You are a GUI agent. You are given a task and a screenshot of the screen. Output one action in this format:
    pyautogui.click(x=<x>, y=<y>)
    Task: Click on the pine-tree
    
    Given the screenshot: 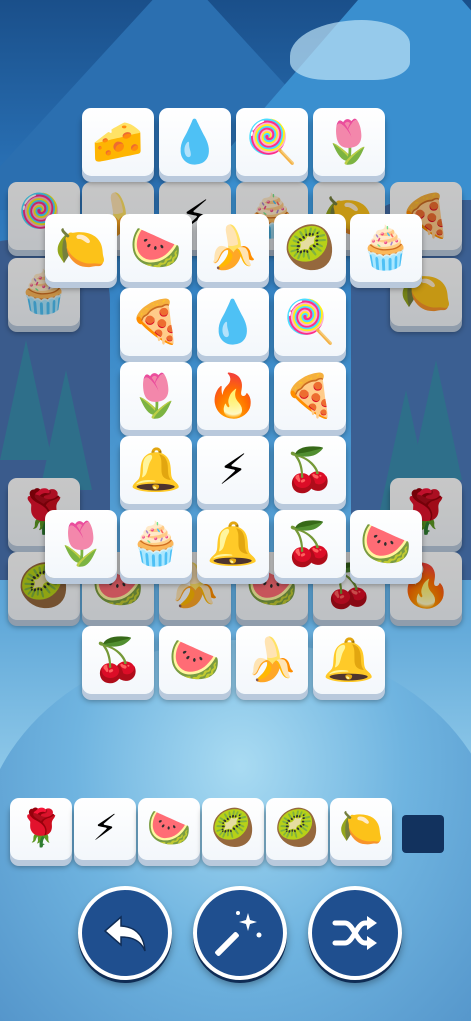 What is the action you would take?
    pyautogui.click(x=66, y=430)
    